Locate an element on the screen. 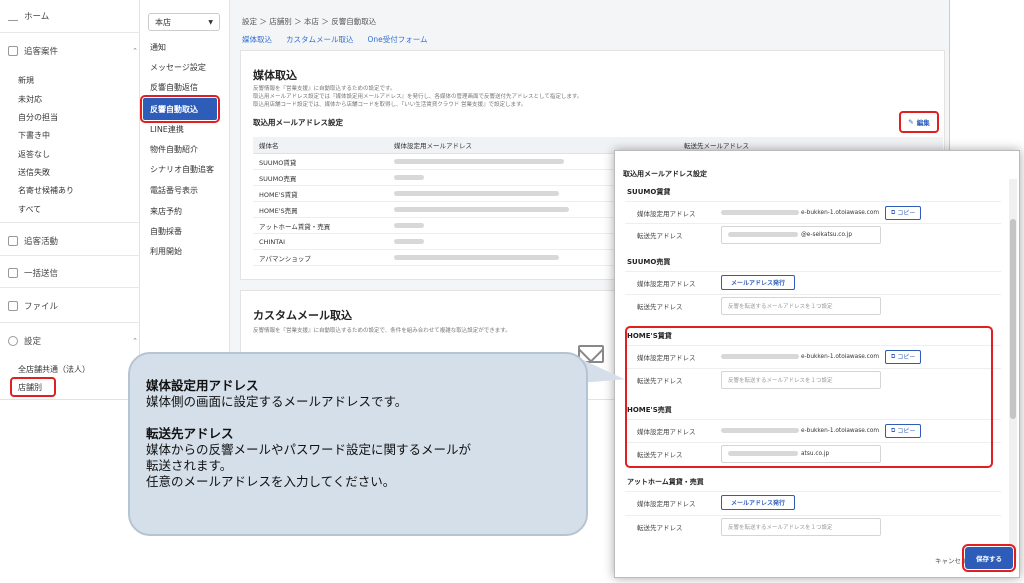 This screenshot has width=1024, height=583. callout-heading-forward: 転送先アドレス is located at coordinates (190, 433).